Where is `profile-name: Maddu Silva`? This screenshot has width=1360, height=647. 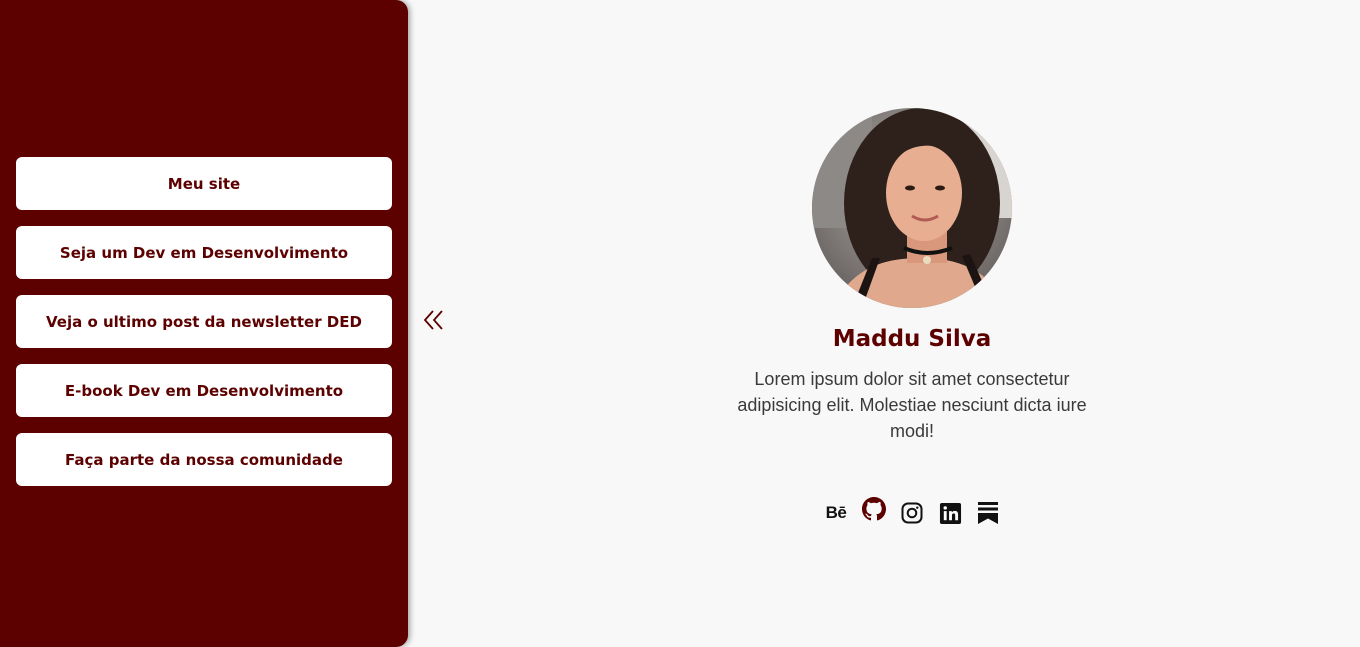 profile-name: Maddu Silva is located at coordinates (912, 339).